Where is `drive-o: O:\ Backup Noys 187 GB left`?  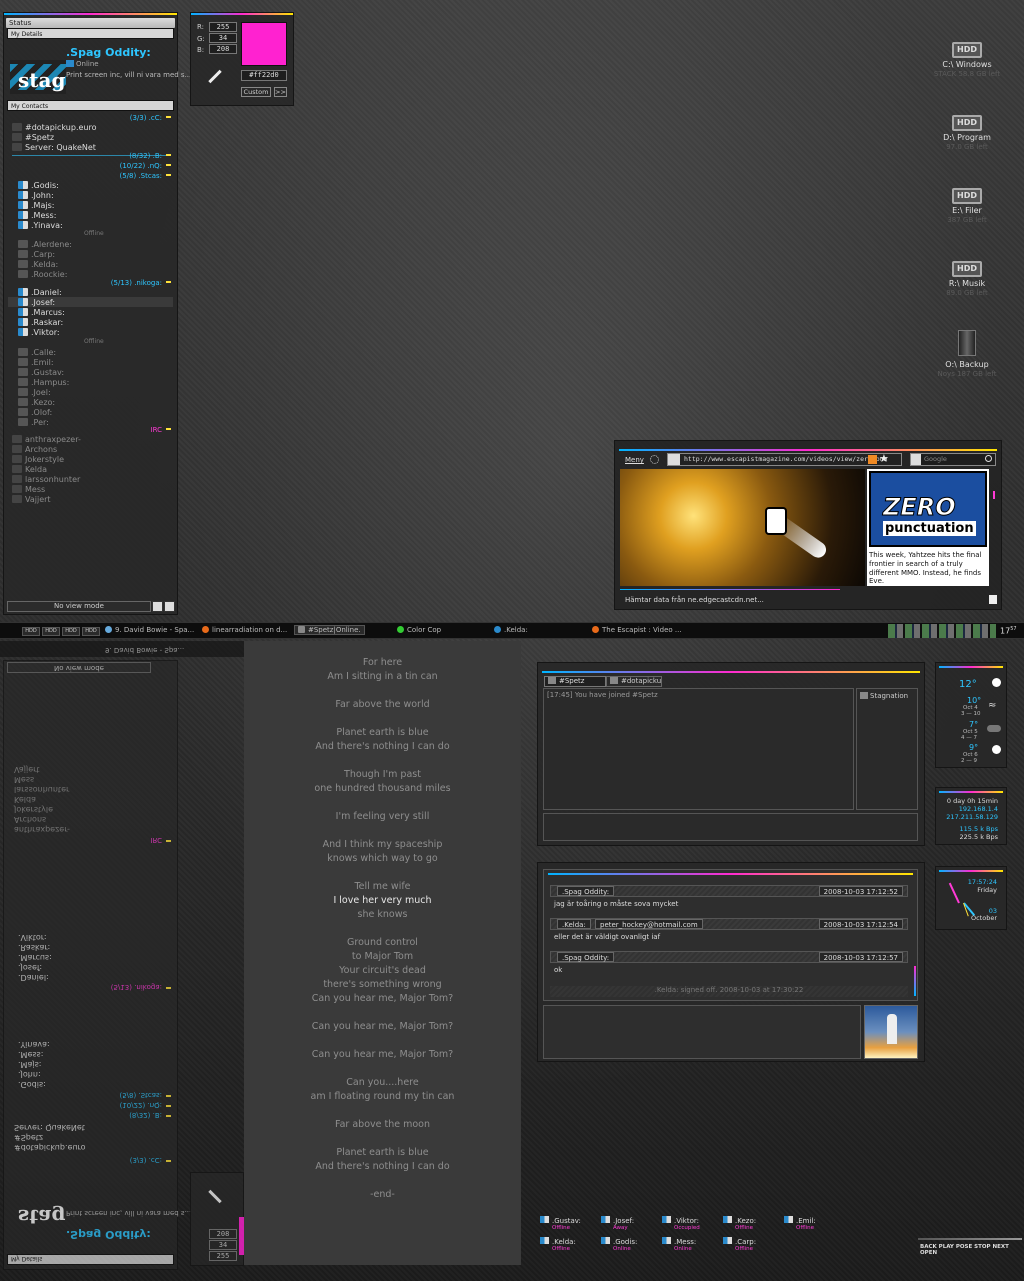
drive-o: O:\ Backup Noys 187 GB left is located at coordinates (967, 354).